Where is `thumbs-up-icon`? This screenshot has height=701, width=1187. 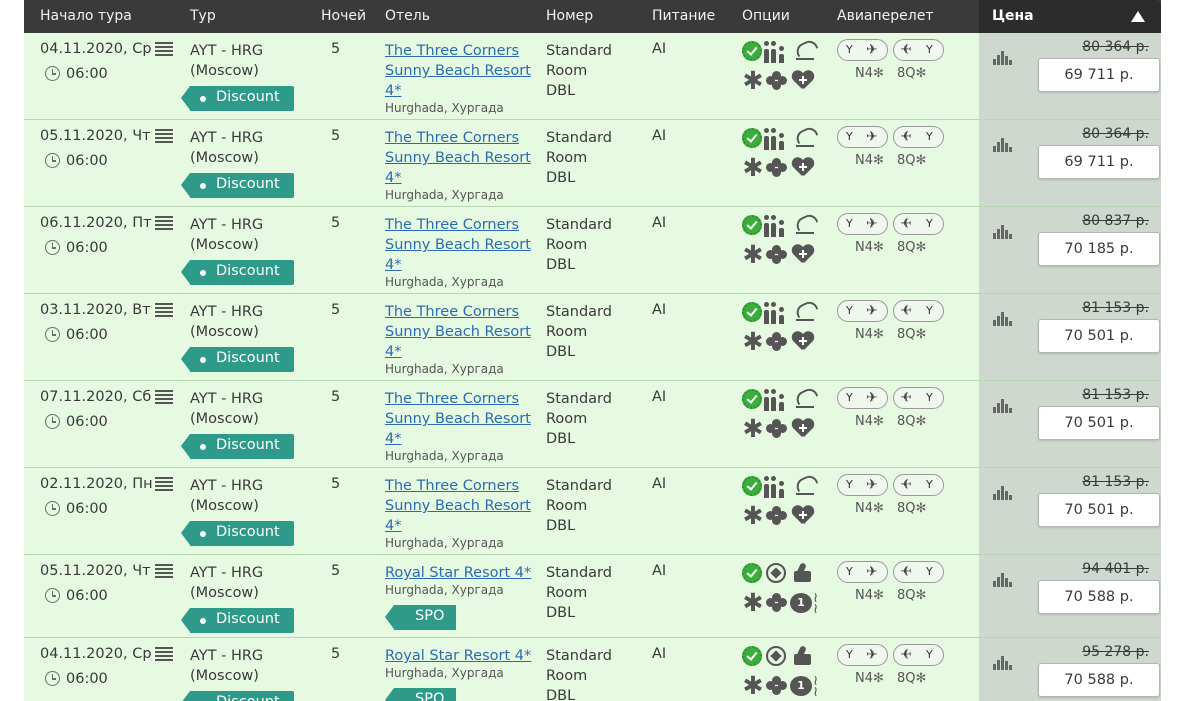 thumbs-up-icon is located at coordinates (802, 656).